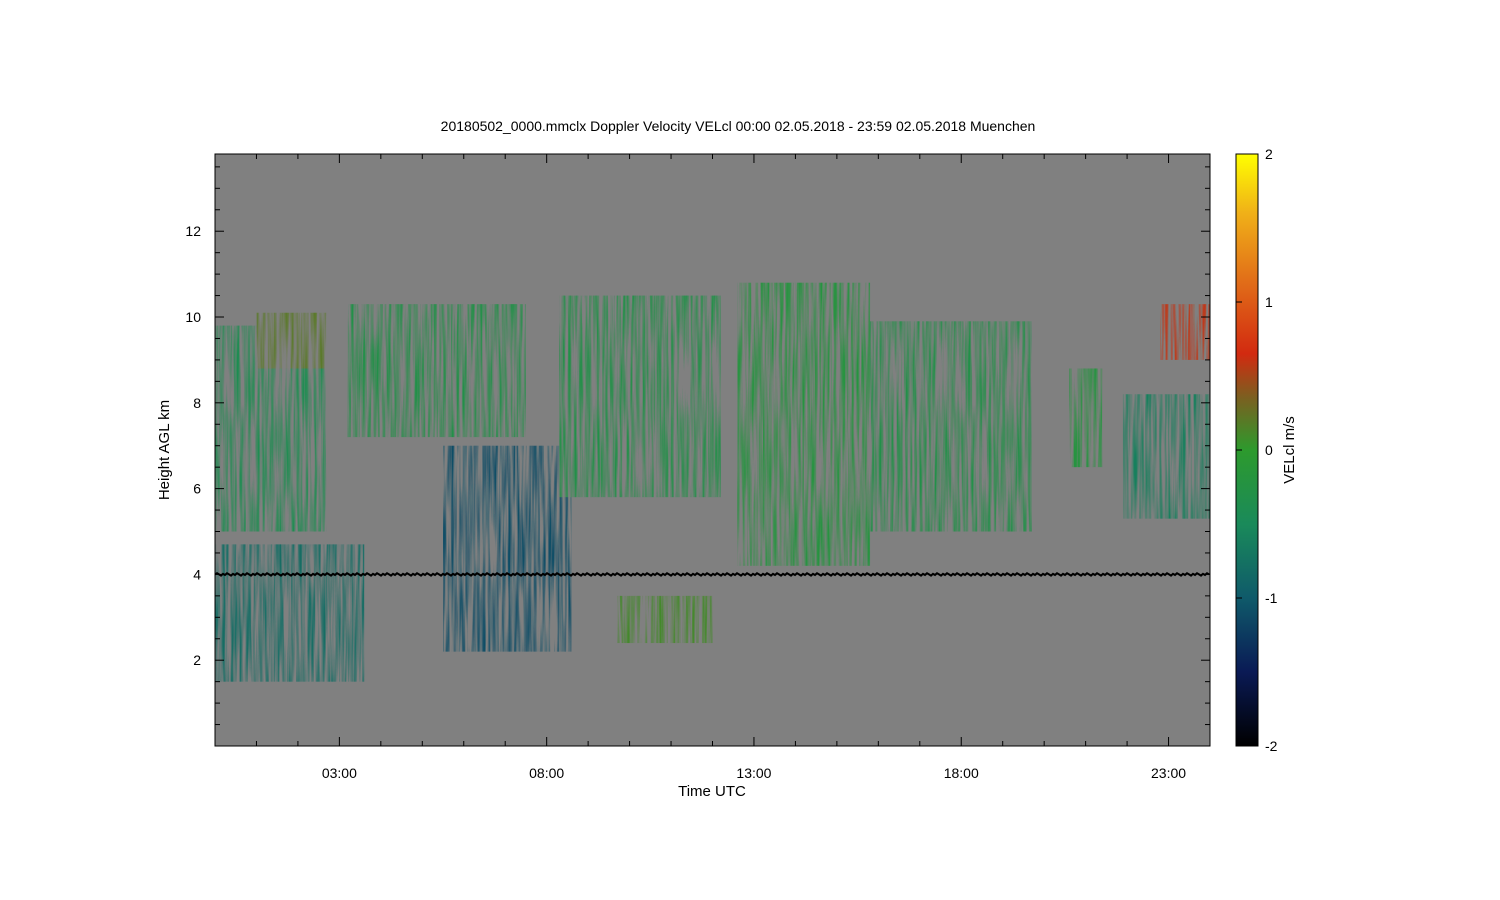 This screenshot has height=900, width=1500. What do you see at coordinates (197, 489) in the screenshot?
I see `y-tick-label: 6` at bounding box center [197, 489].